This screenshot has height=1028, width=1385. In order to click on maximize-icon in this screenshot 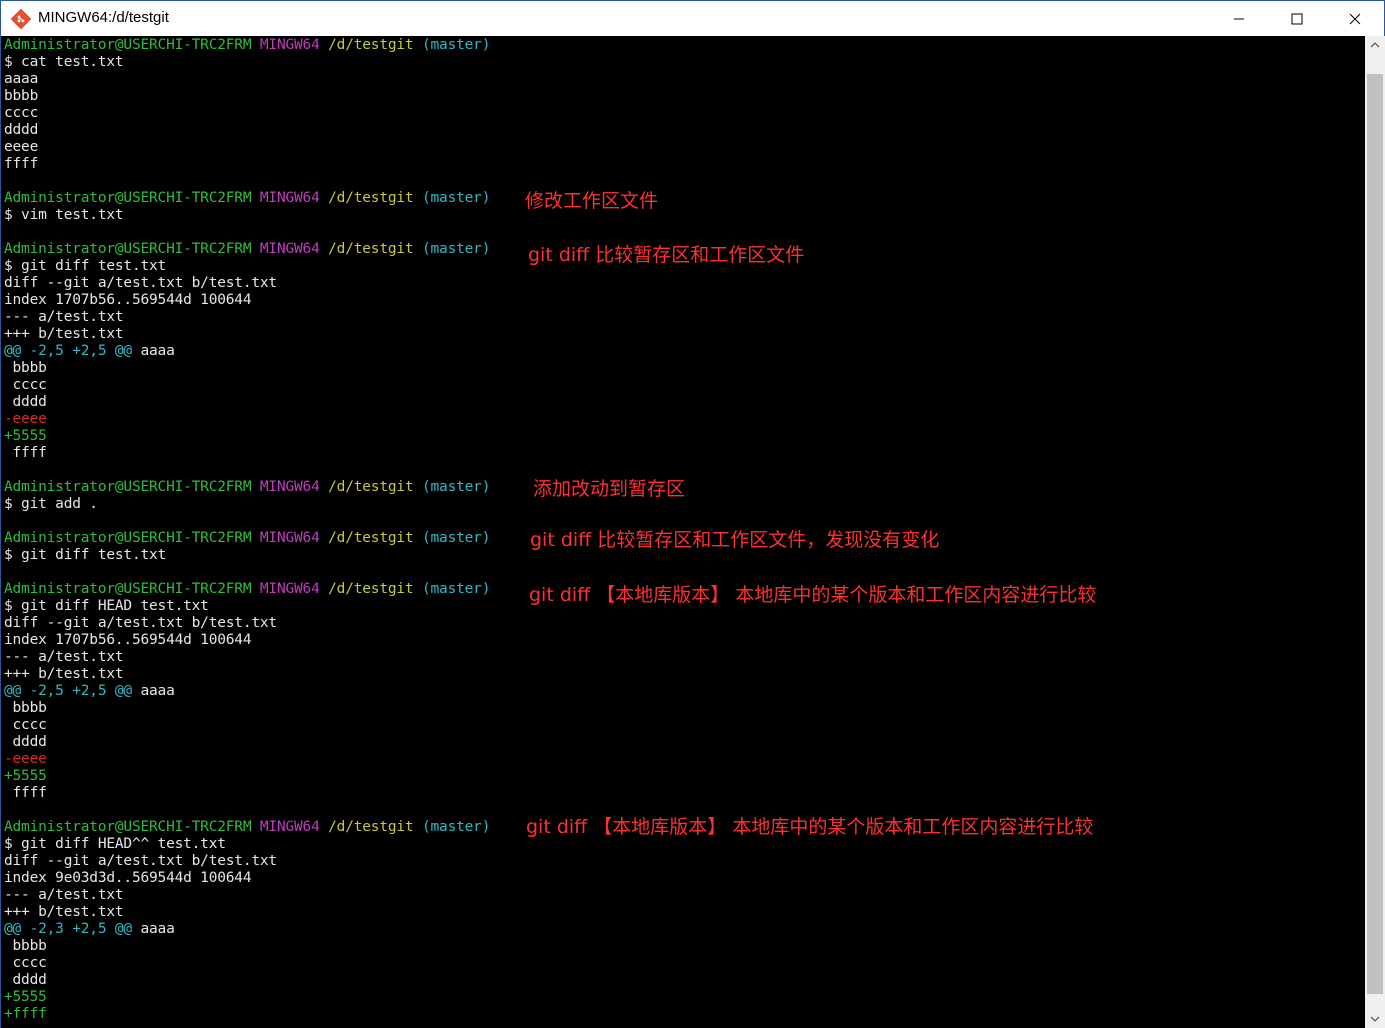, I will do `click(1297, 18)`.